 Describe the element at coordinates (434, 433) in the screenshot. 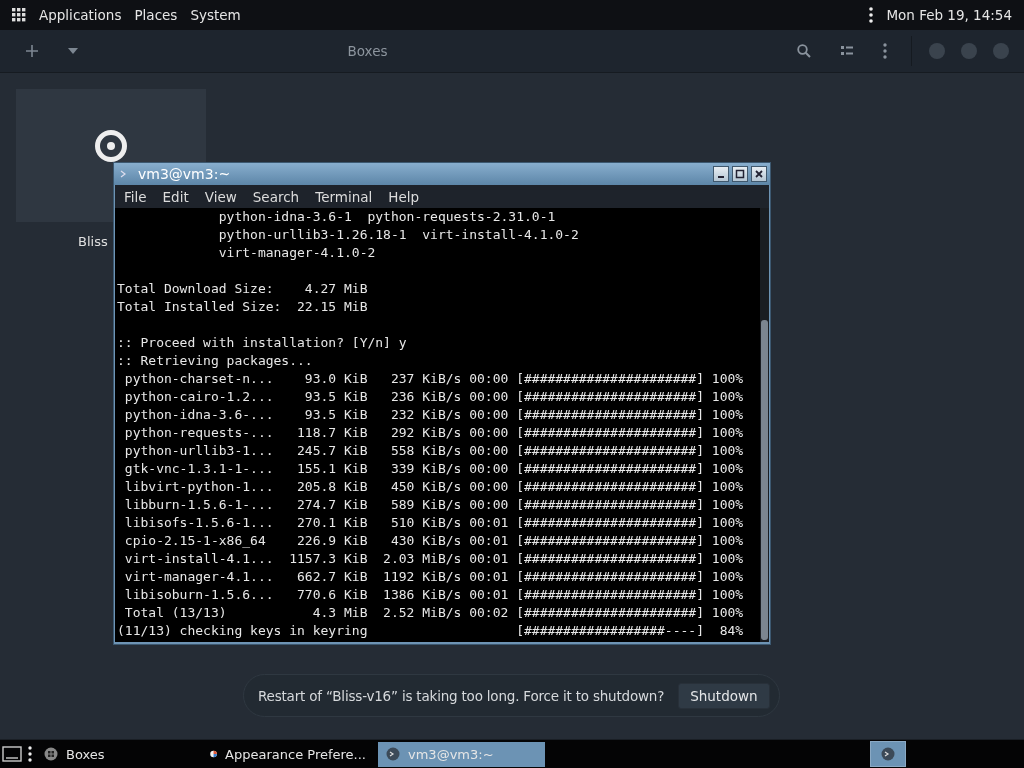

I see `terminal-line: python-requests-... 118.7 KiB 292 KiB/s 00:00 [######################] 100%` at that location.